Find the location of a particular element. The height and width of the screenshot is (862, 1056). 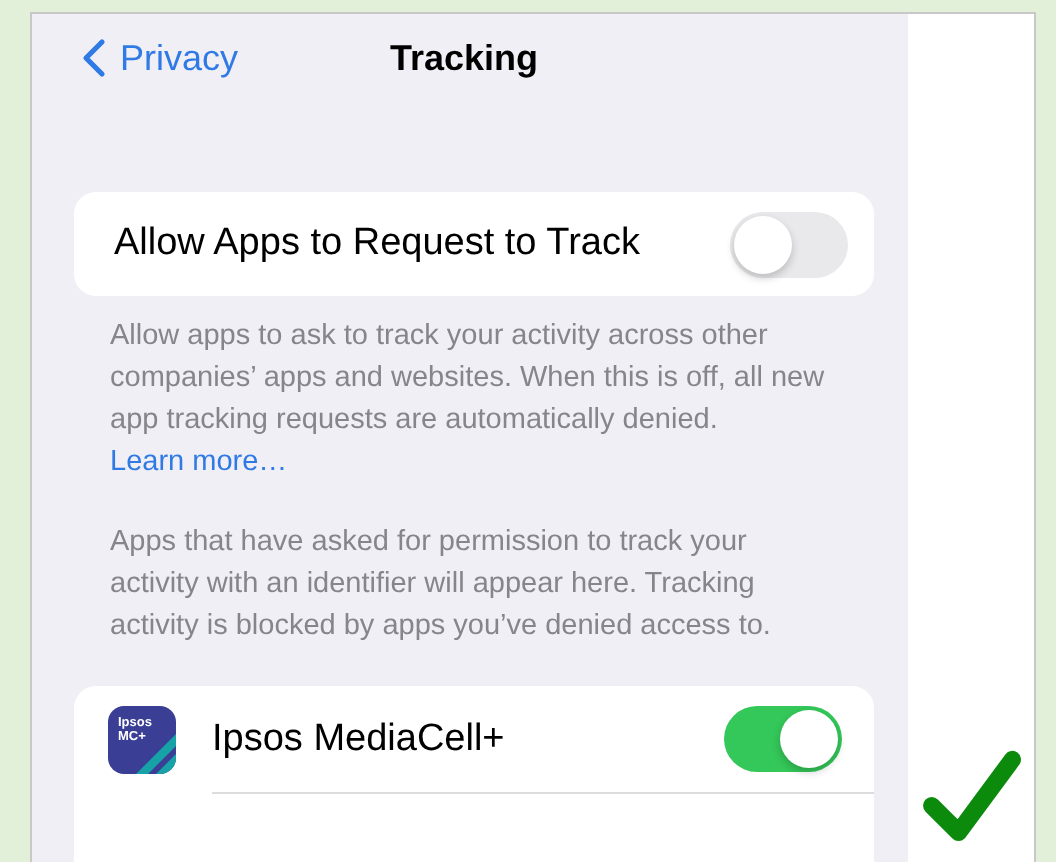

footer-text: Apps that have asked for permission to track your activity with an identifier will appear here. Tracking activity is blocked by apps you’ve denied access to. is located at coordinates (441, 585).